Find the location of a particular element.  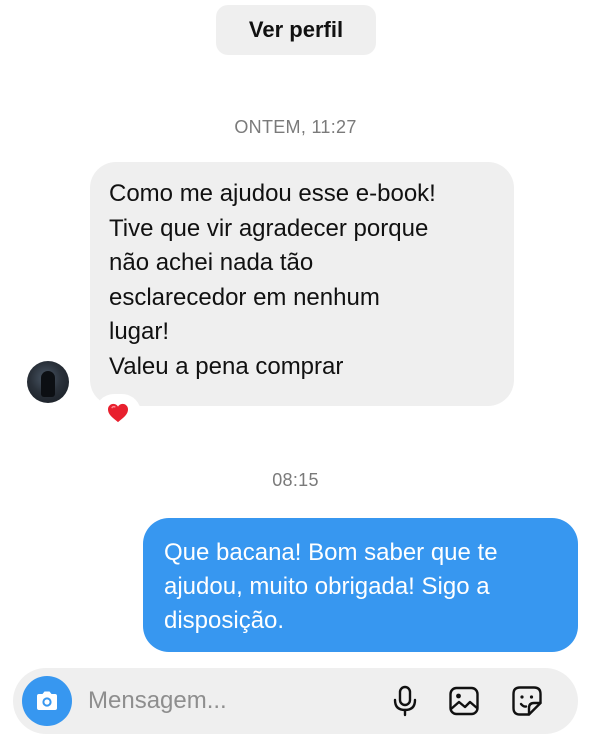

sticker-button is located at coordinates (527, 701).